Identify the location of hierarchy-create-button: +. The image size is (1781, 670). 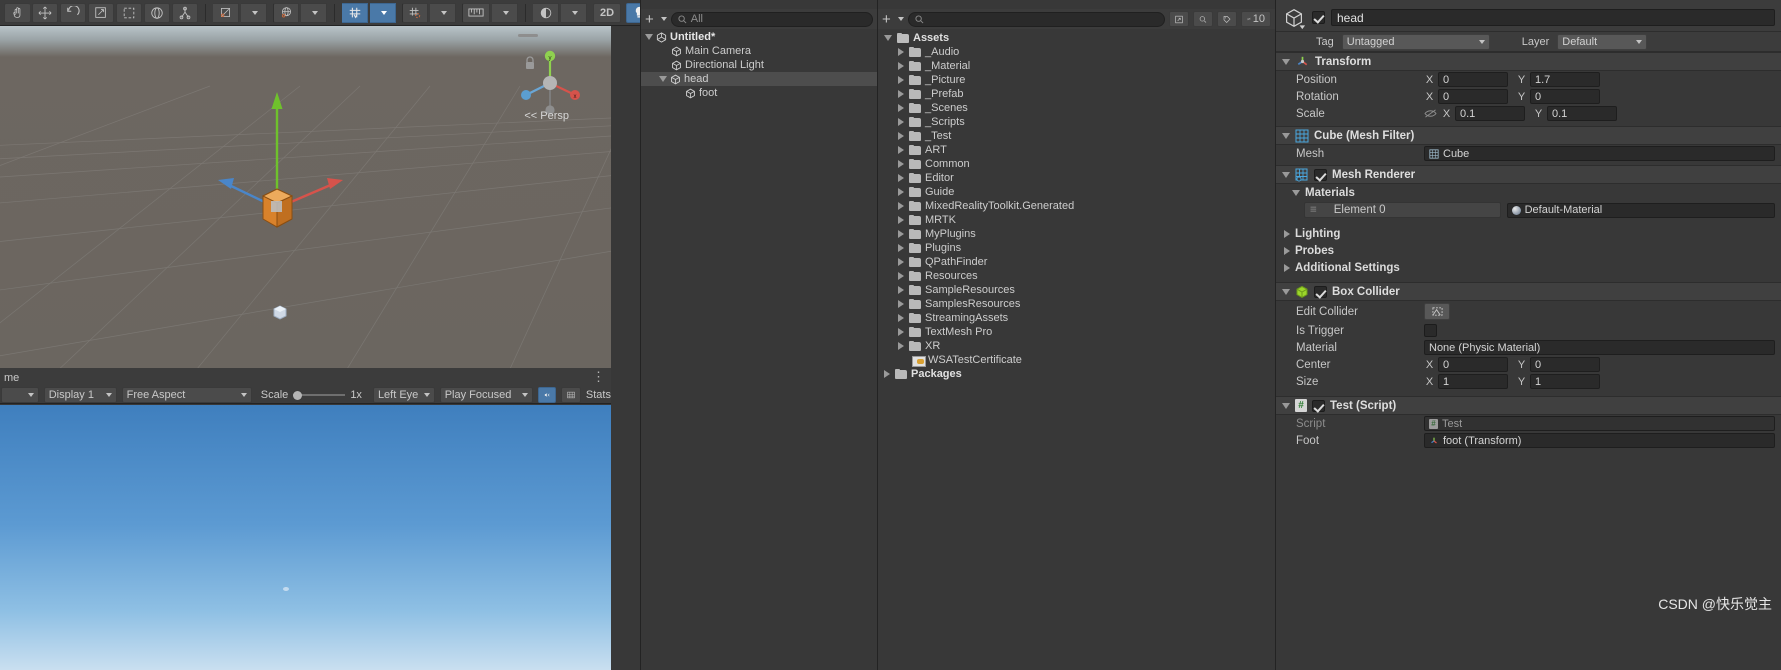
(649, 19).